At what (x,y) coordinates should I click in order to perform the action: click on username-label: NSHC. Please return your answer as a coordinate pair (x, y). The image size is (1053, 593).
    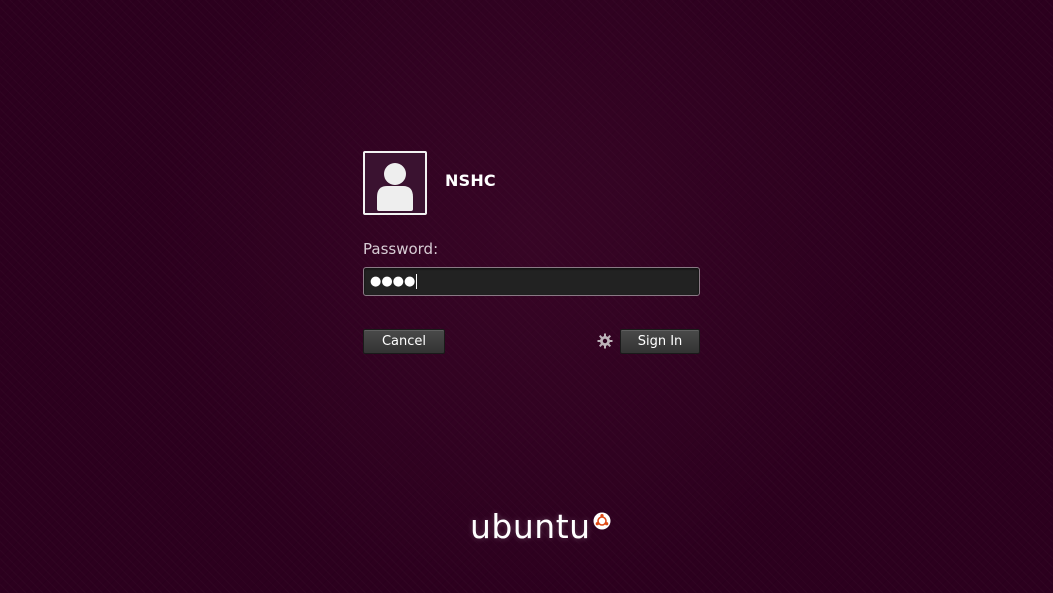
    Looking at the image, I should click on (470, 180).